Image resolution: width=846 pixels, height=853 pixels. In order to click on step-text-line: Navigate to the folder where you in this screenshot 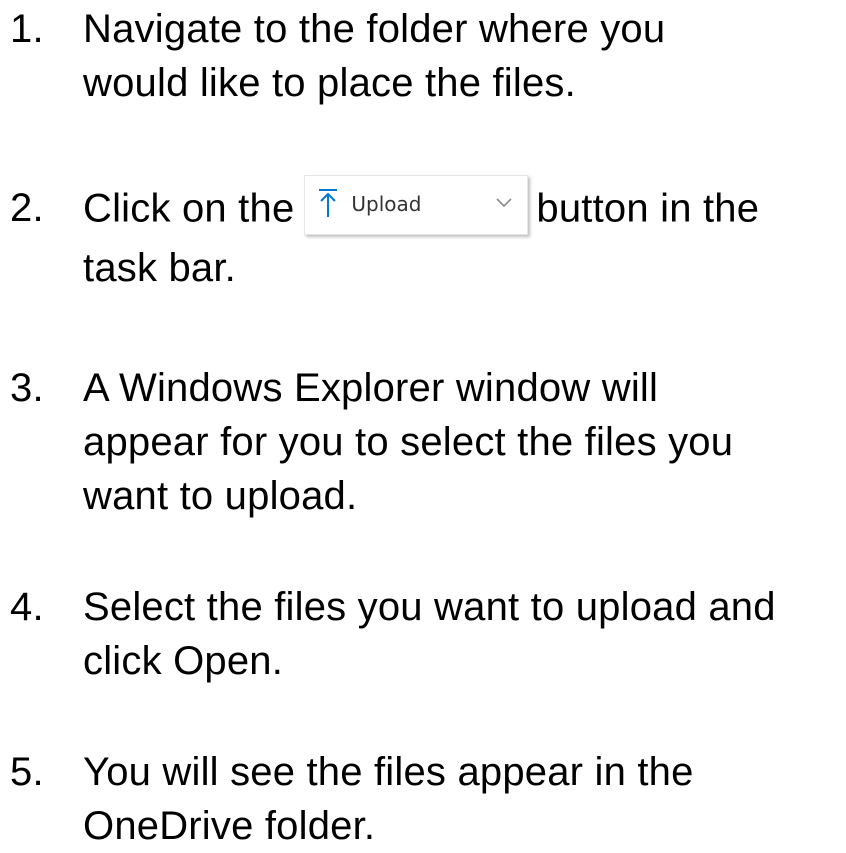, I will do `click(374, 29)`.